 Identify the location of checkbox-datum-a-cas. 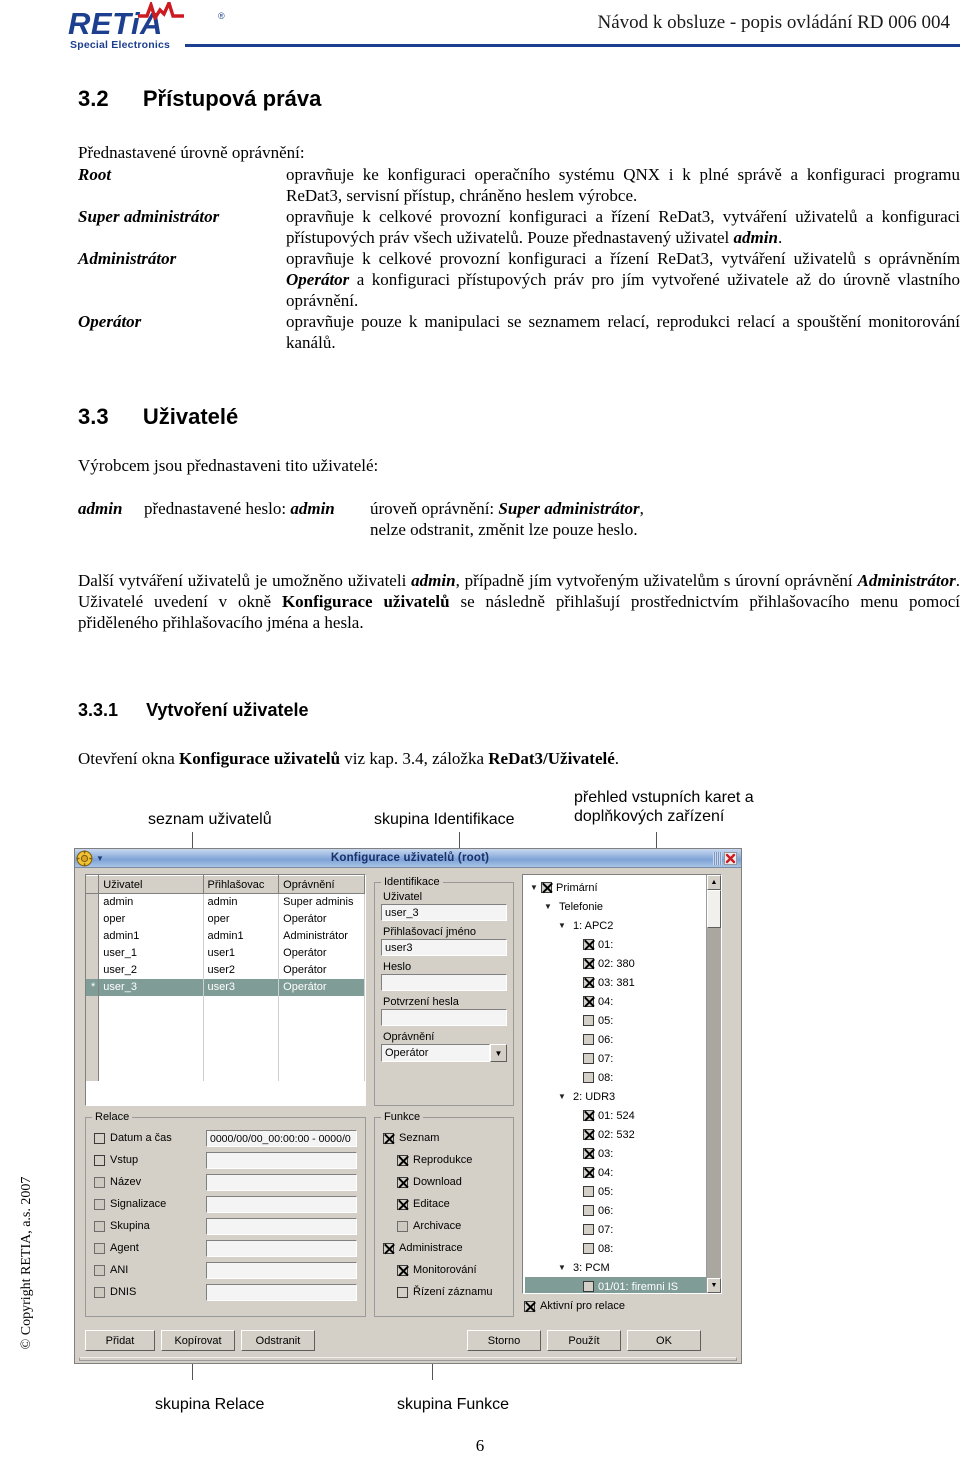
(99, 1138).